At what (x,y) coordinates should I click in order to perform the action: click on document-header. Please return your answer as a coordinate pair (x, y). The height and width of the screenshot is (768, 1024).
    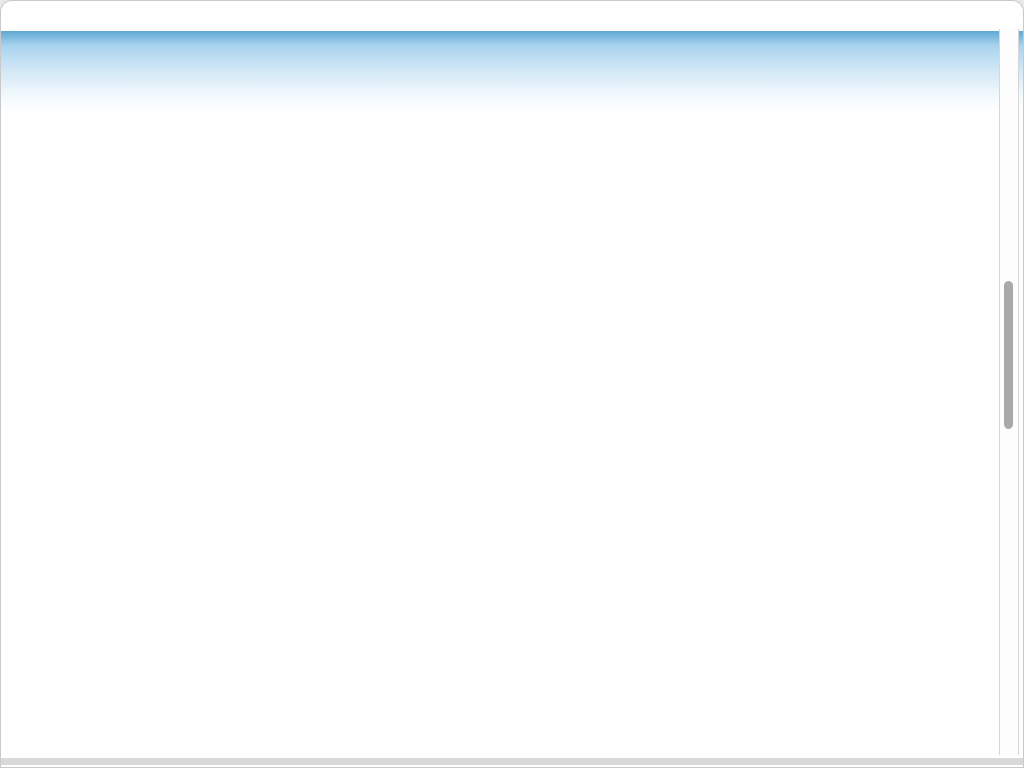
    Looking at the image, I should click on (977, 44).